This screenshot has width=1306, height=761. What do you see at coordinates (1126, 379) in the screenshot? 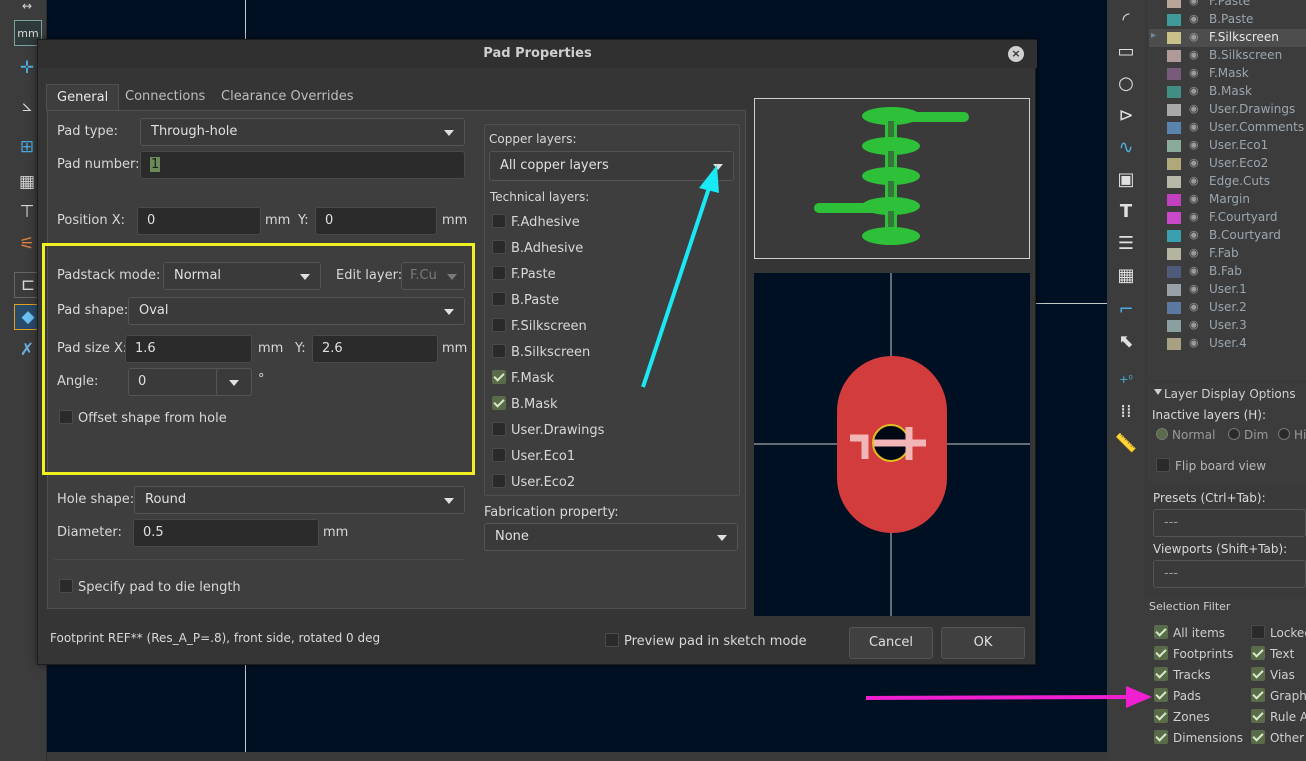
I see `set-origin-icon: +⁰` at bounding box center [1126, 379].